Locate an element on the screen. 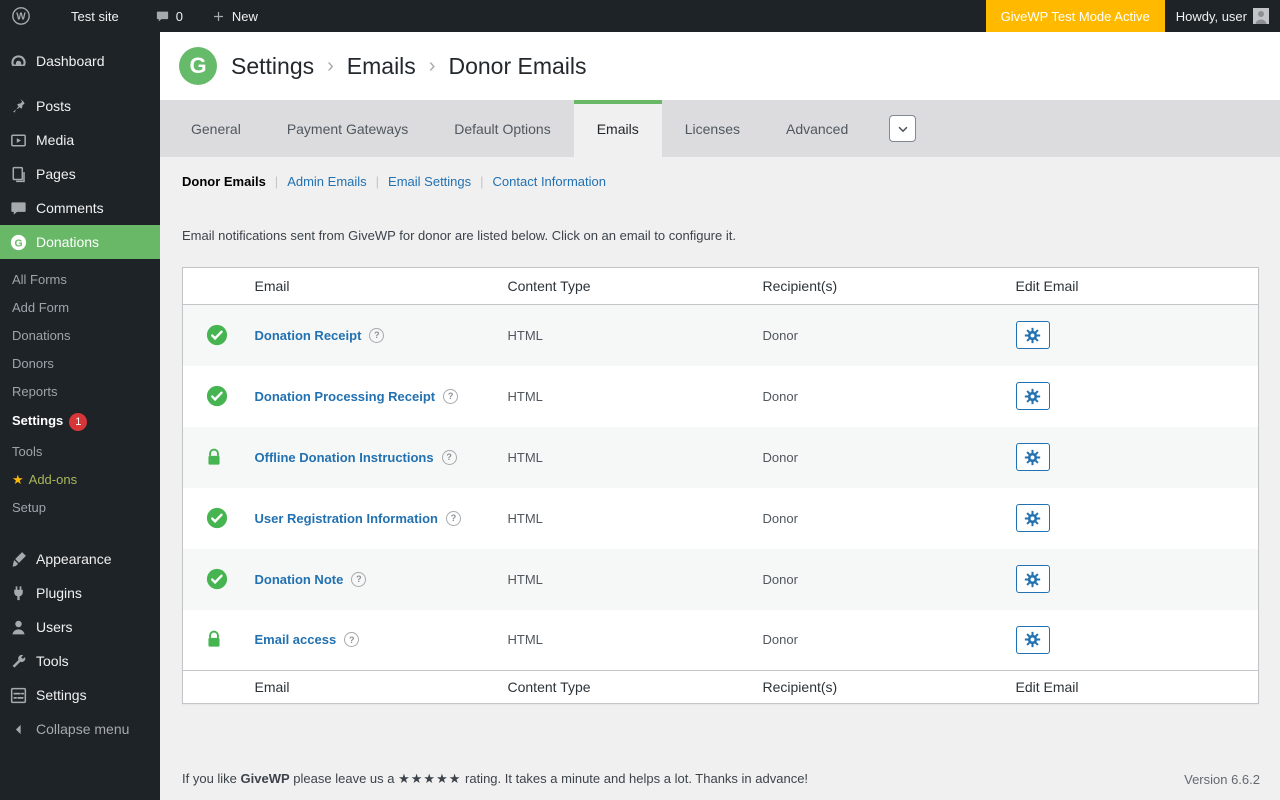 The height and width of the screenshot is (800, 1280). svg-text: W is located at coordinates (21, 17).